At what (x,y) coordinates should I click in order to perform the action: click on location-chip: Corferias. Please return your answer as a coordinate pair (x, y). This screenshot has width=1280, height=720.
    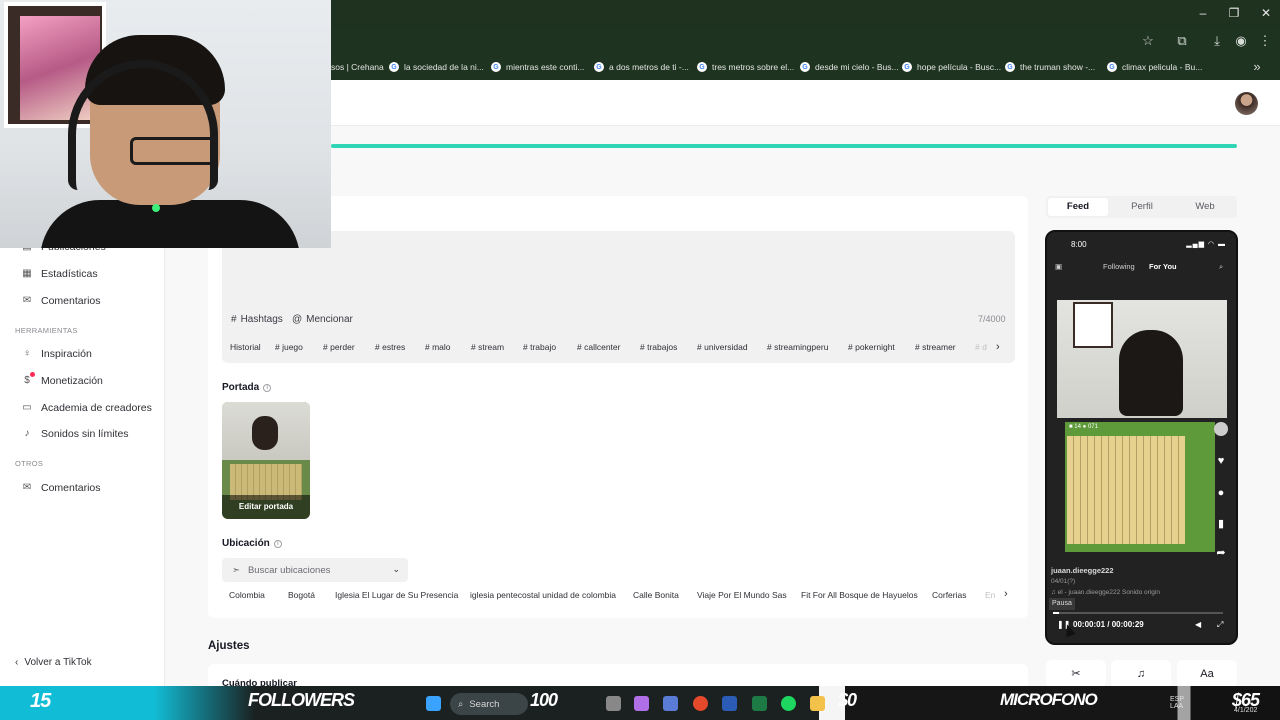
    Looking at the image, I should click on (949, 595).